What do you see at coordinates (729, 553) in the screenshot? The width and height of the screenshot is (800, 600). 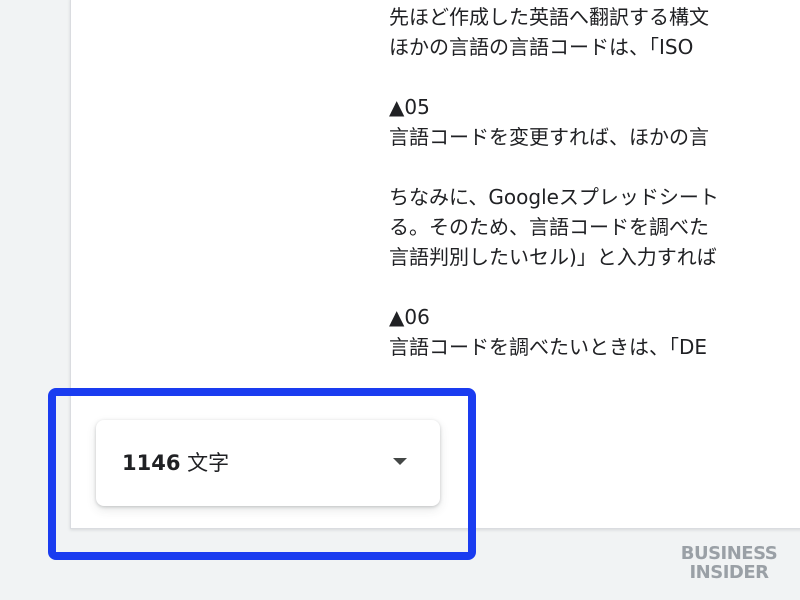 I see `logo-line-1: BUSINESS` at bounding box center [729, 553].